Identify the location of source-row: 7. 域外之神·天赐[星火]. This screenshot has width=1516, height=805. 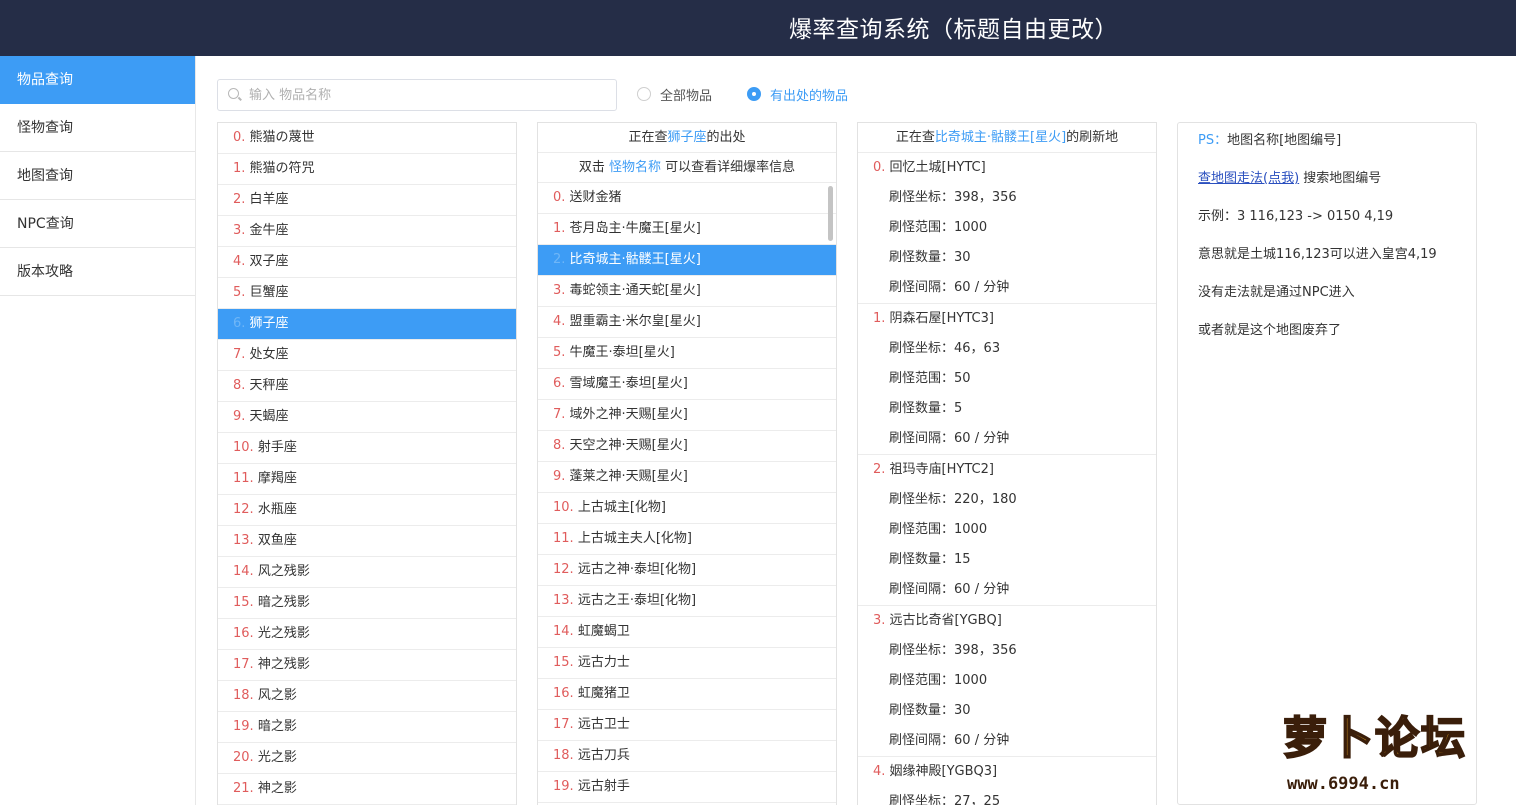
(687, 415).